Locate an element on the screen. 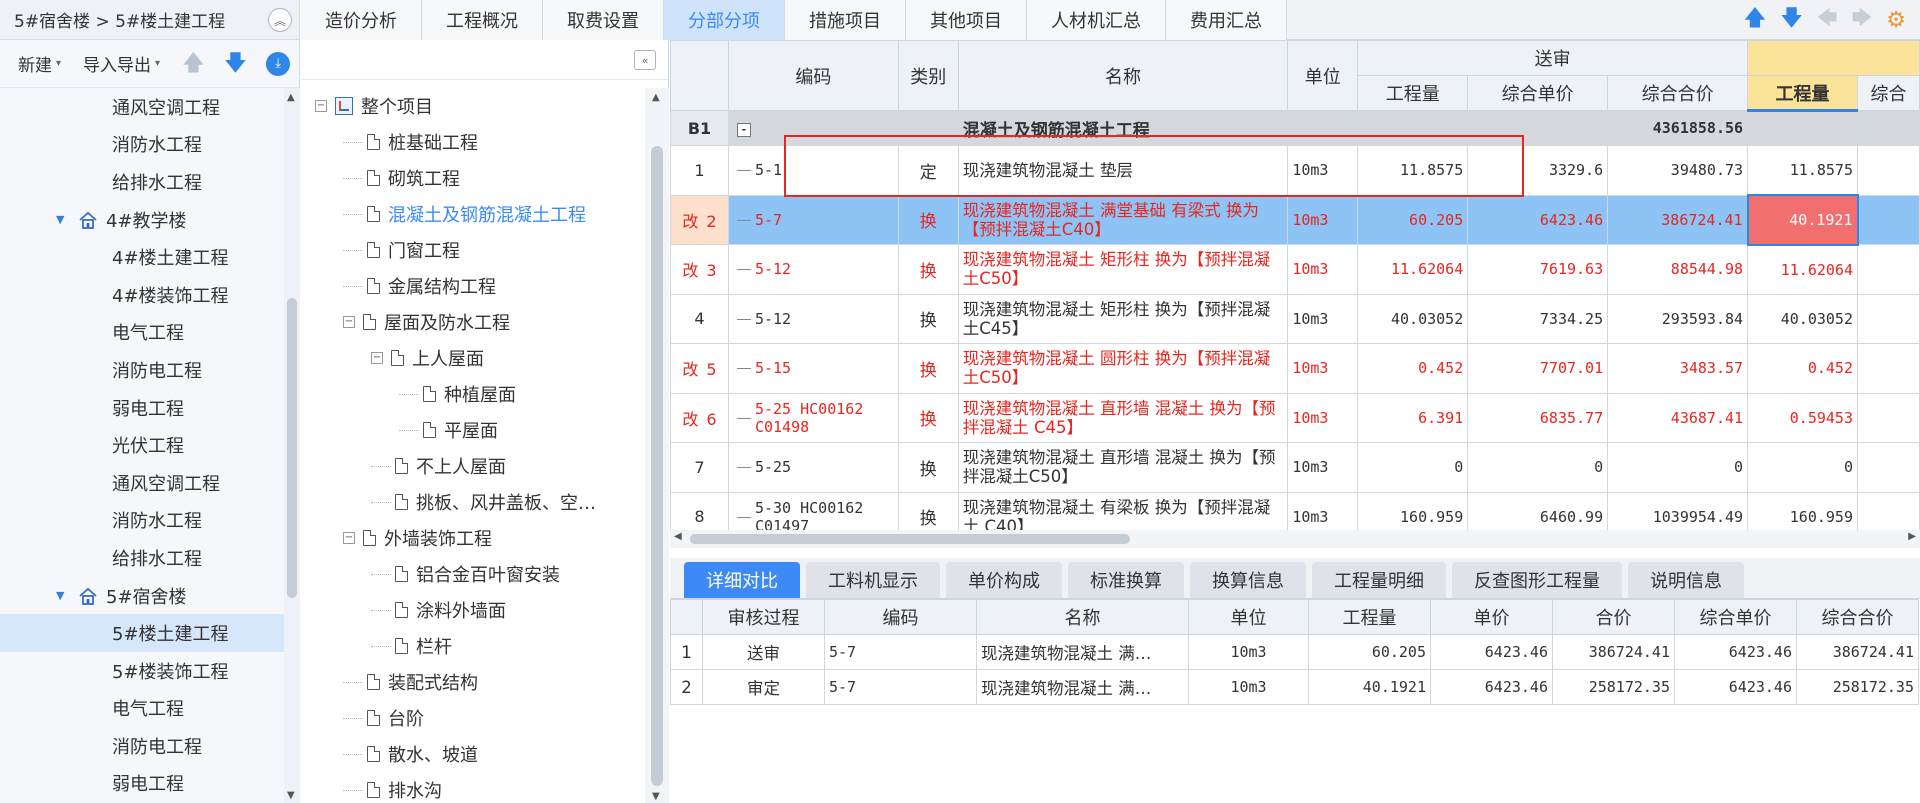 Image resolution: width=1920 pixels, height=803 pixels. project-item: 光伏工程 is located at coordinates (142, 445).